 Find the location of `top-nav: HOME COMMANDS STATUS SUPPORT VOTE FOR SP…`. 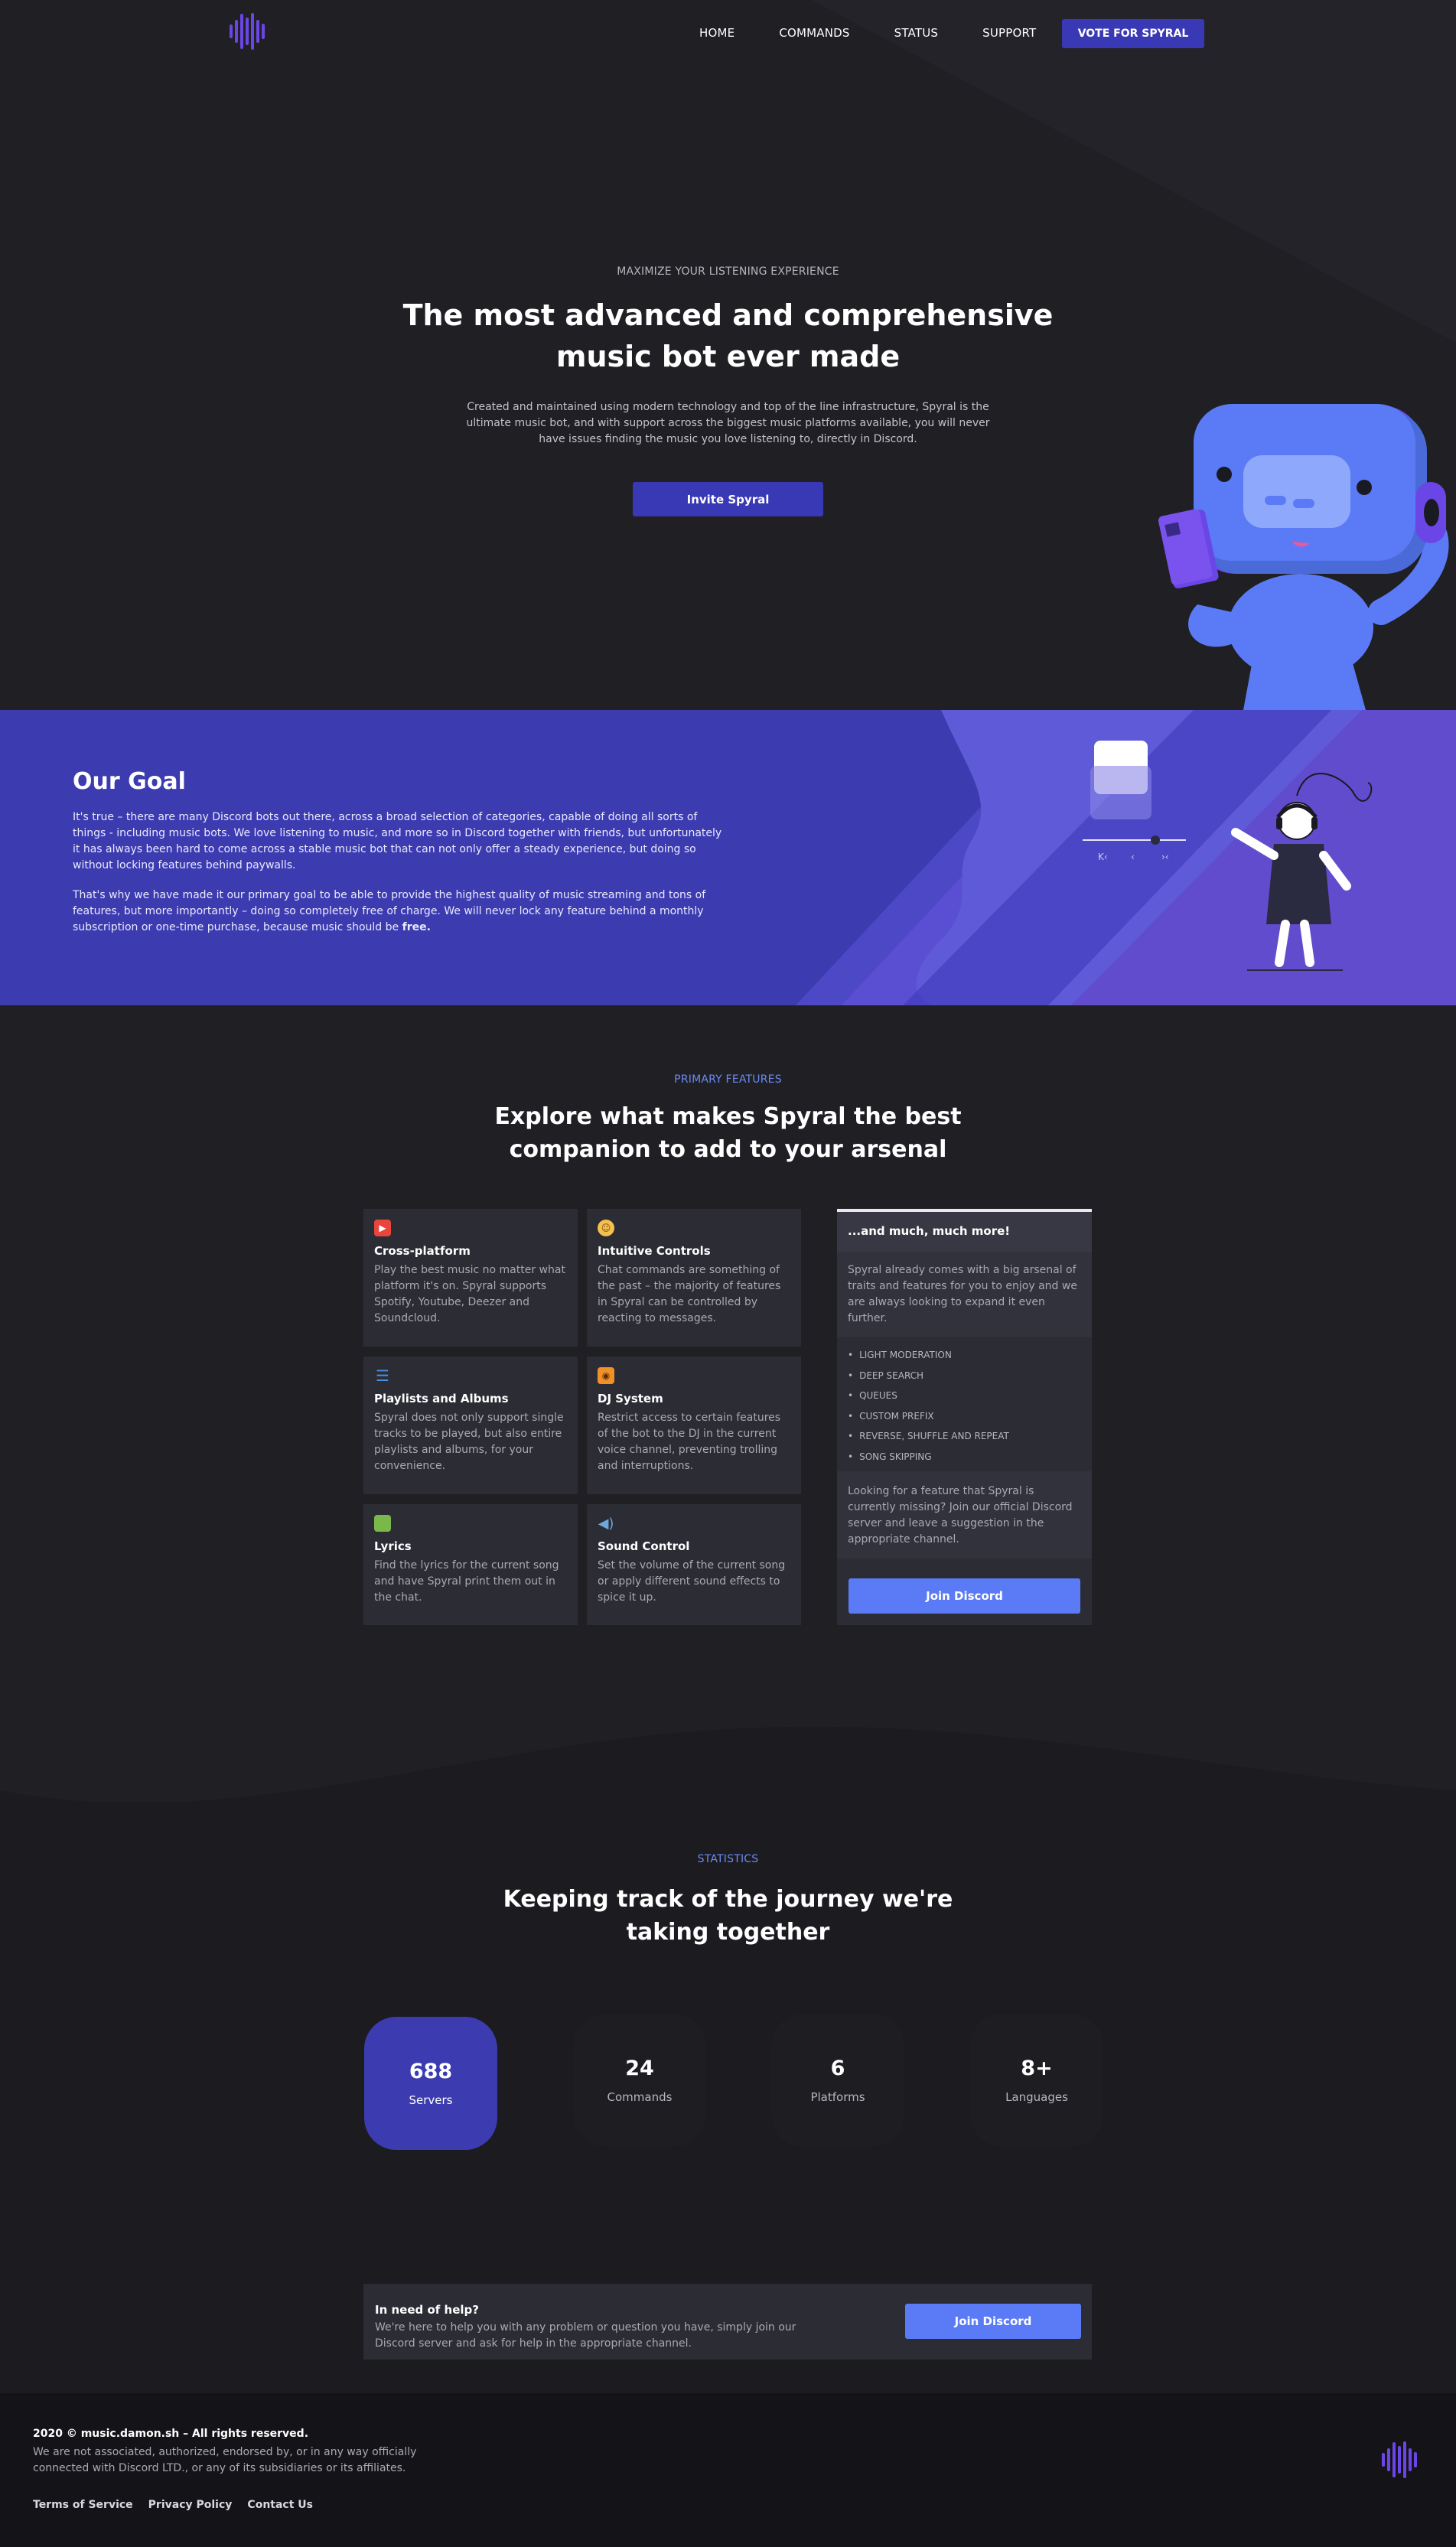

top-nav: HOME COMMANDS STATUS SUPPORT VOTE FOR SP… is located at coordinates (728, 35).